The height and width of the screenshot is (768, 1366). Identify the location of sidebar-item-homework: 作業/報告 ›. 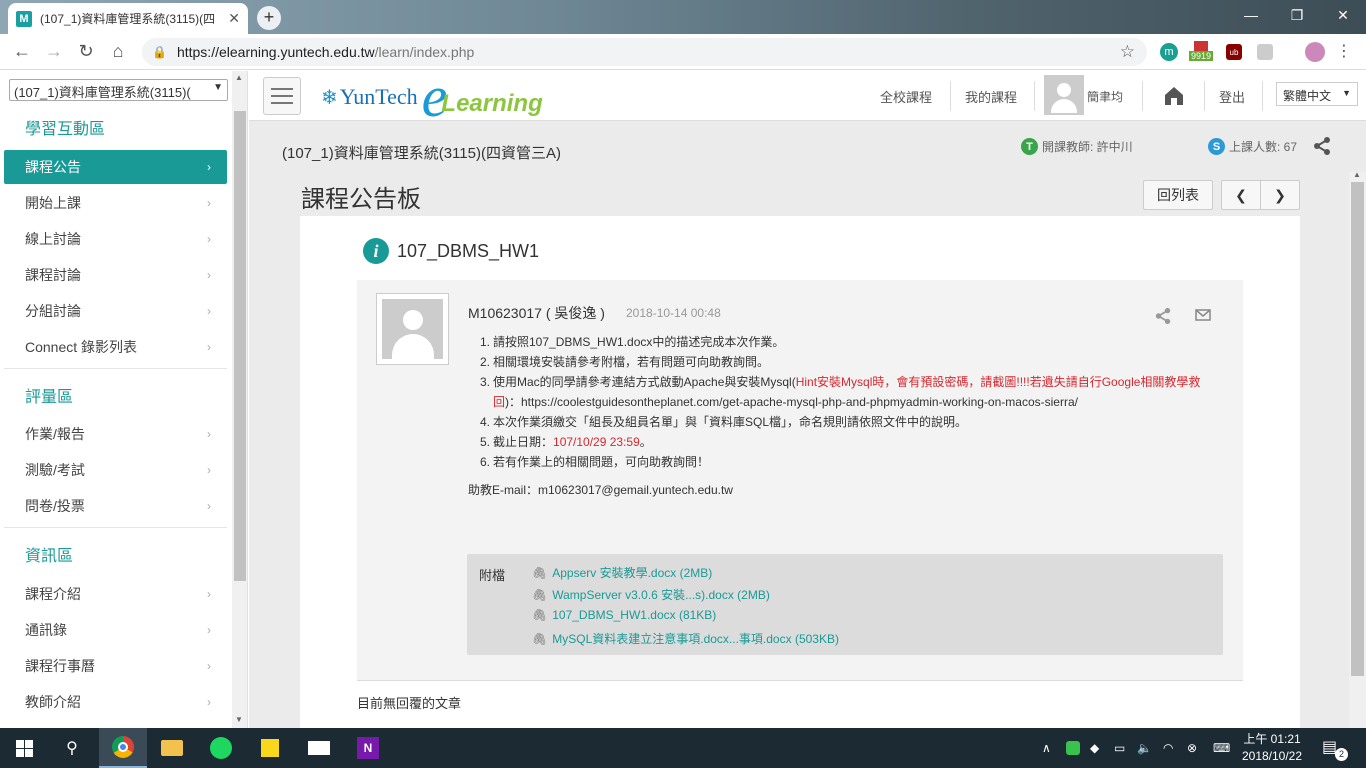
(115, 434).